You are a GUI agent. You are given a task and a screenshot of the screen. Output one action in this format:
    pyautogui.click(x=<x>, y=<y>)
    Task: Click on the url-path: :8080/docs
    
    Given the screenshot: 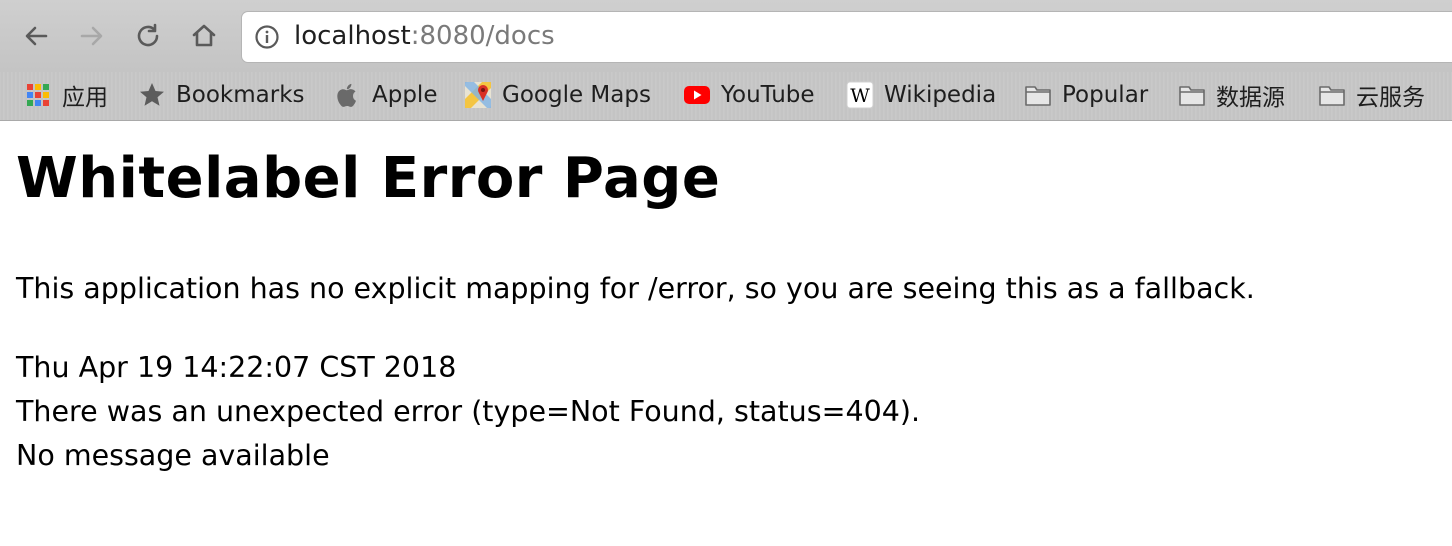 What is the action you would take?
    pyautogui.click(x=482, y=36)
    